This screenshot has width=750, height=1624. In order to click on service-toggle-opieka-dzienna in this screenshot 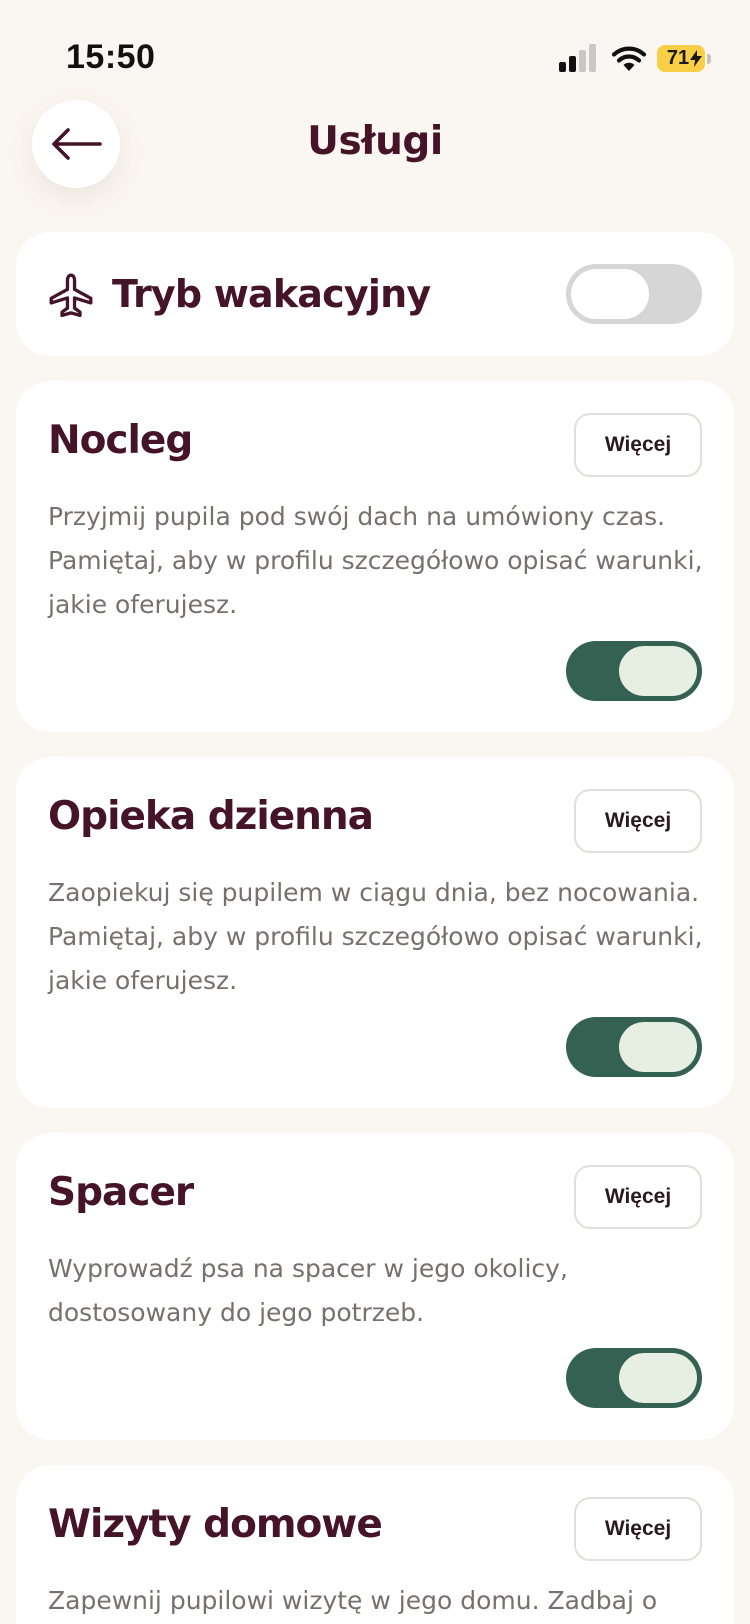, I will do `click(634, 1047)`.